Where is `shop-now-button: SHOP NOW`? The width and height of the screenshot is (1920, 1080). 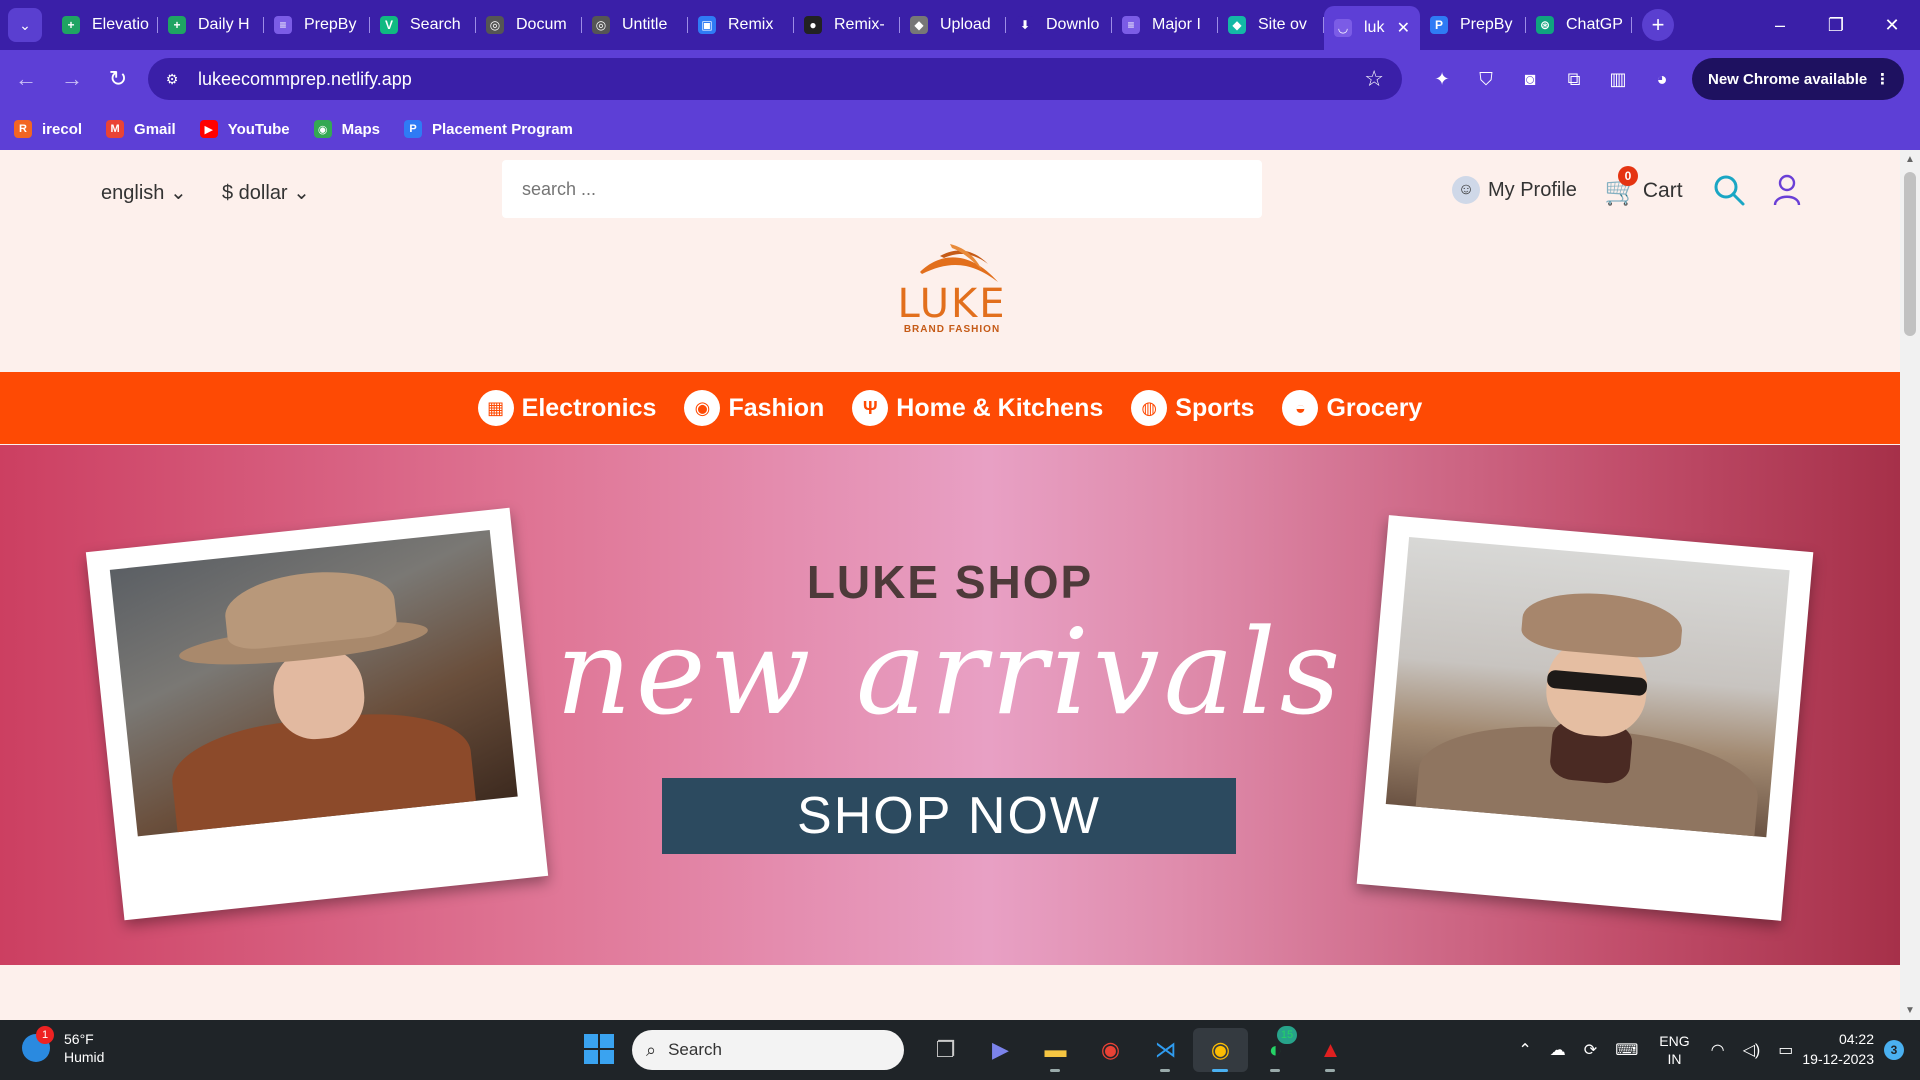
shop-now-button: SHOP NOW is located at coordinates (949, 816).